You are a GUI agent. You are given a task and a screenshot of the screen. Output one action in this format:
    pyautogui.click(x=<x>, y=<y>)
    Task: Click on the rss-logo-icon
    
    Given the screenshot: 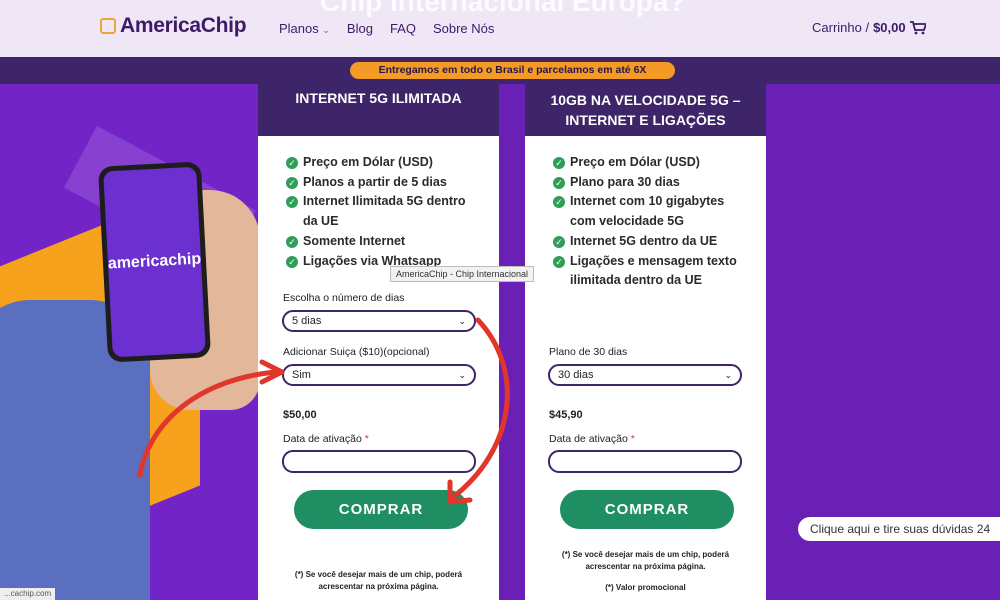 What is the action you would take?
    pyautogui.click(x=108, y=26)
    